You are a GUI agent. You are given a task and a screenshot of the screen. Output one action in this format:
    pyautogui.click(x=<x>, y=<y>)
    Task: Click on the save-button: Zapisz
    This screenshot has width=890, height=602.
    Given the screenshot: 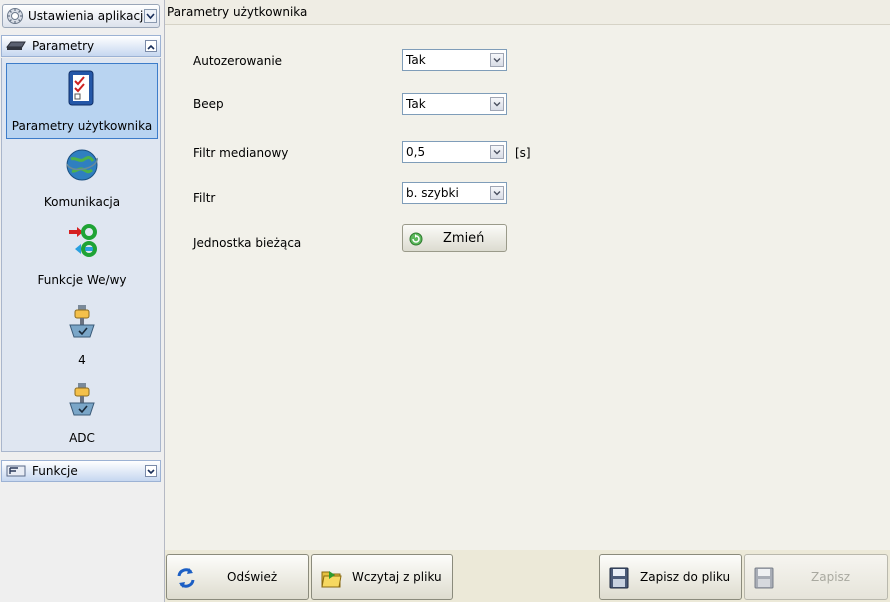 What is the action you would take?
    pyautogui.click(x=816, y=577)
    